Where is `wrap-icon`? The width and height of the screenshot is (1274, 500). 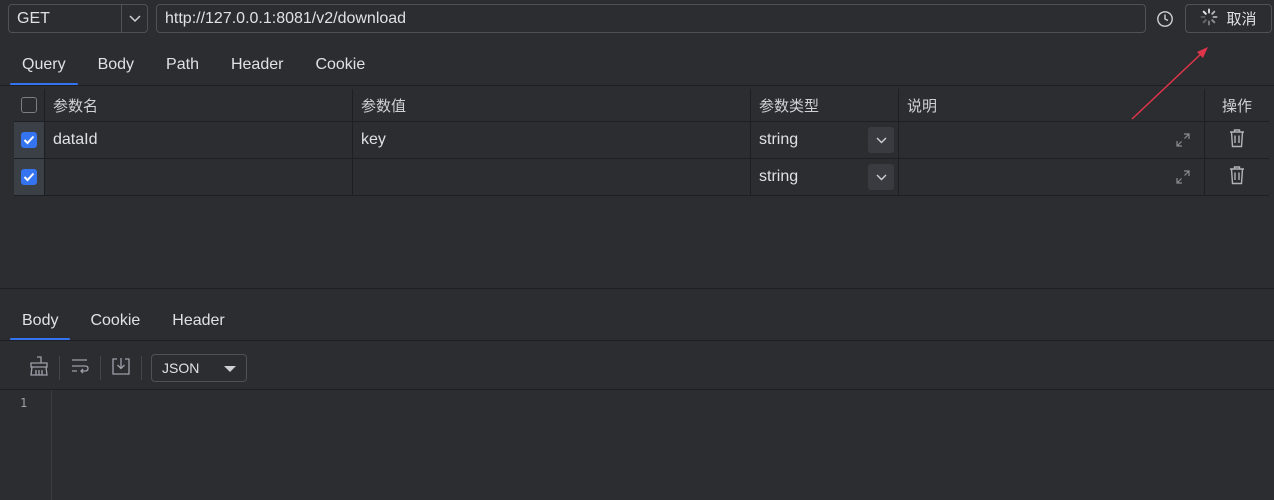
wrap-icon is located at coordinates (80, 368).